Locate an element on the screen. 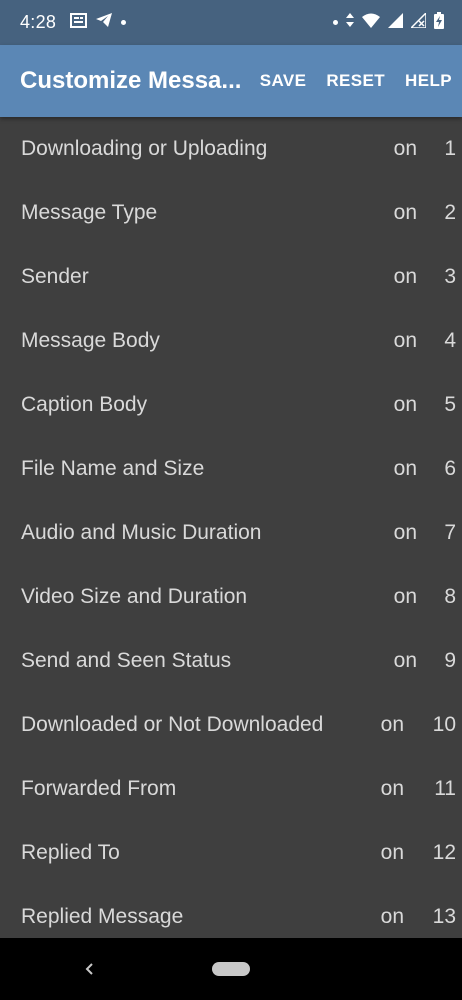  save-button: SAVE is located at coordinates (283, 81).